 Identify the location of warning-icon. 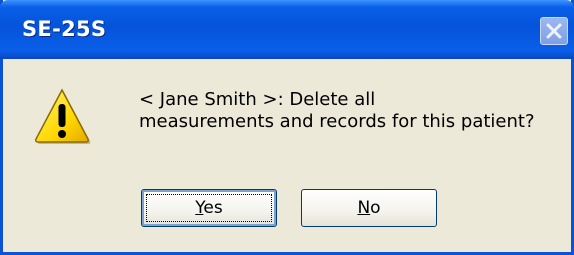
(63, 116).